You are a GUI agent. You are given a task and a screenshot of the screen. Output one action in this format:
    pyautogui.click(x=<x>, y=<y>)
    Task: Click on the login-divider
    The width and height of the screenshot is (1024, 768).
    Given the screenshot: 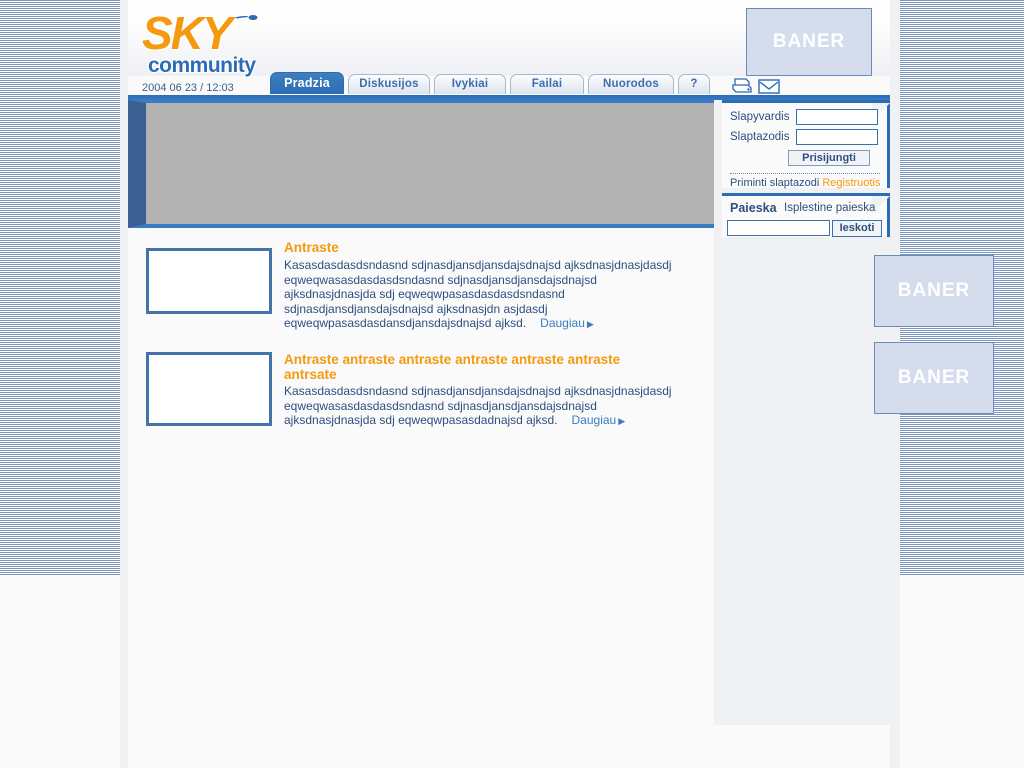 What is the action you would take?
    pyautogui.click(x=805, y=173)
    